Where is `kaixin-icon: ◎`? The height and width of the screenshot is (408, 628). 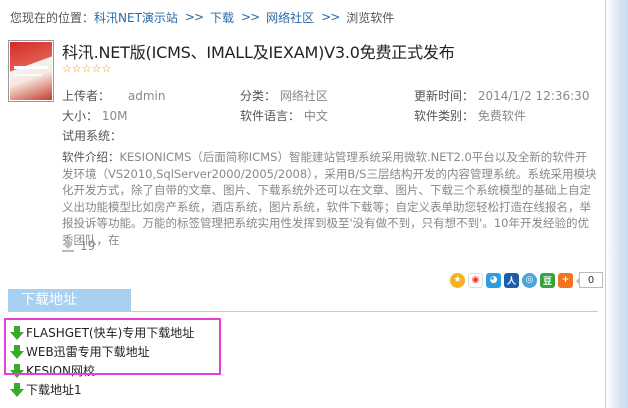
kaixin-icon: ◎ is located at coordinates (529, 280).